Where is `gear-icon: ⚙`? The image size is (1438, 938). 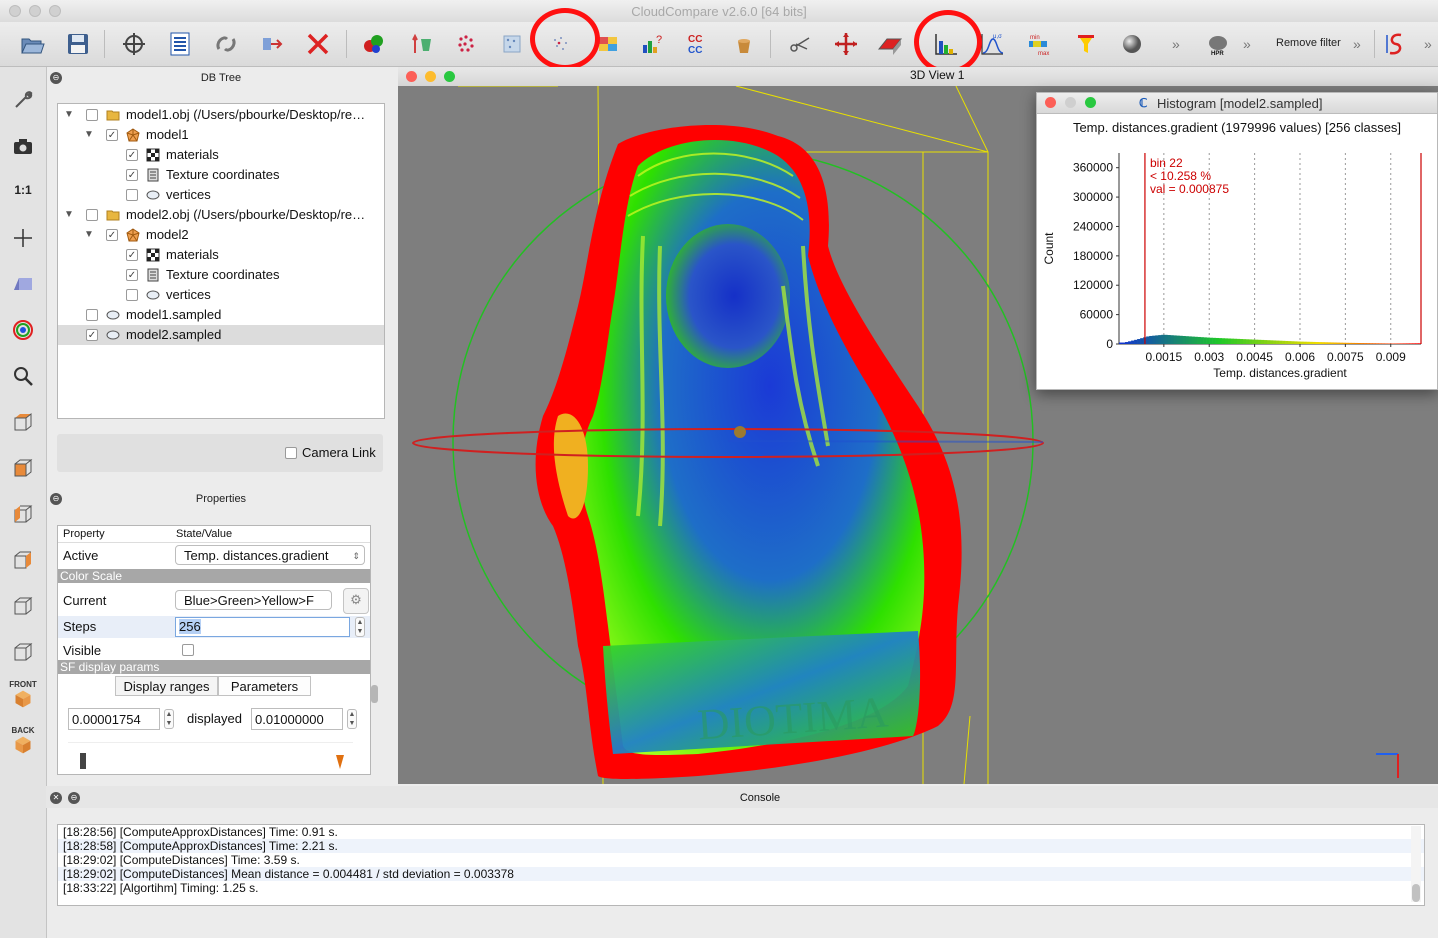
gear-icon: ⚙ is located at coordinates (356, 601).